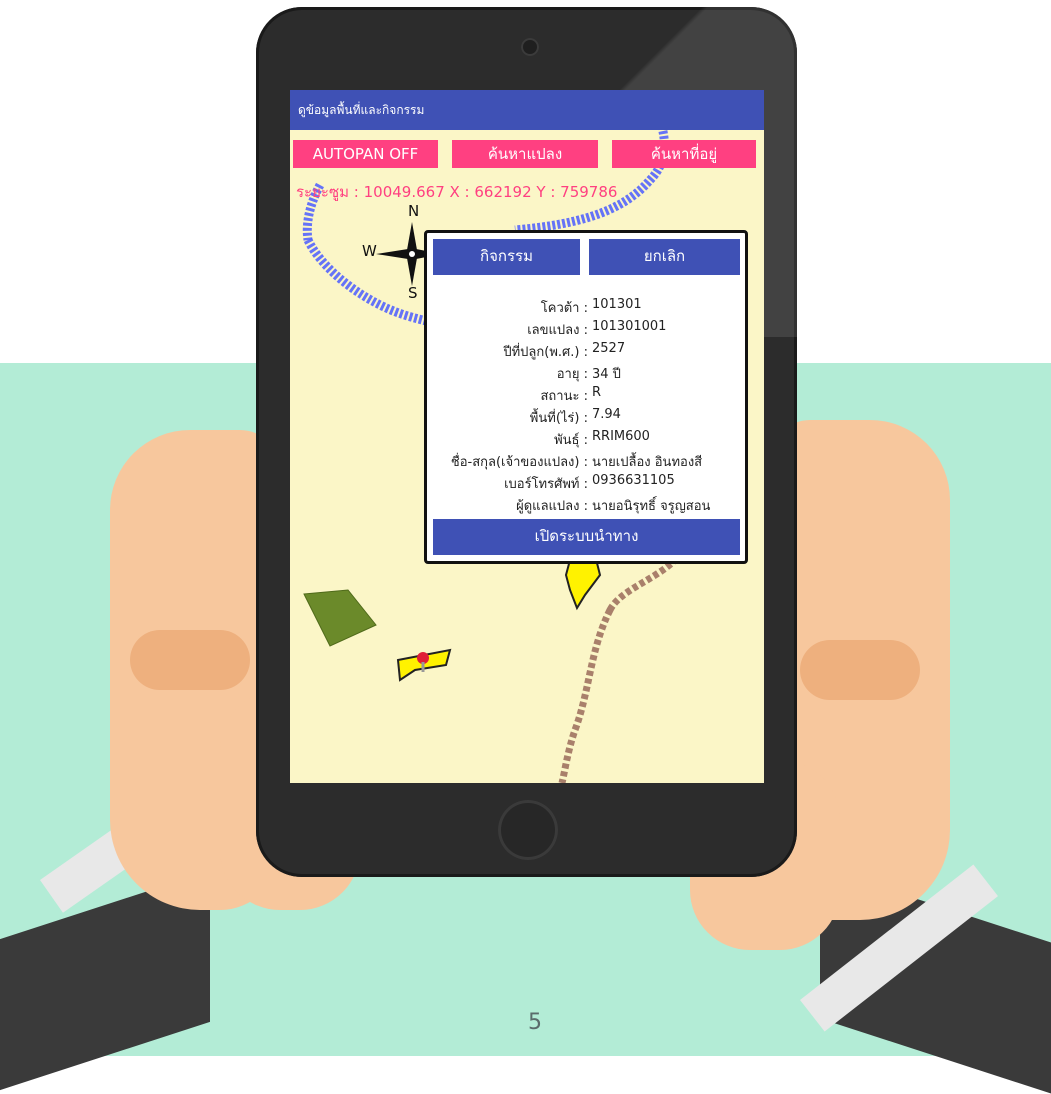  Describe the element at coordinates (647, 462) in the screenshot. I see `info-value: นายเปลื้อง อินทองสี` at that location.